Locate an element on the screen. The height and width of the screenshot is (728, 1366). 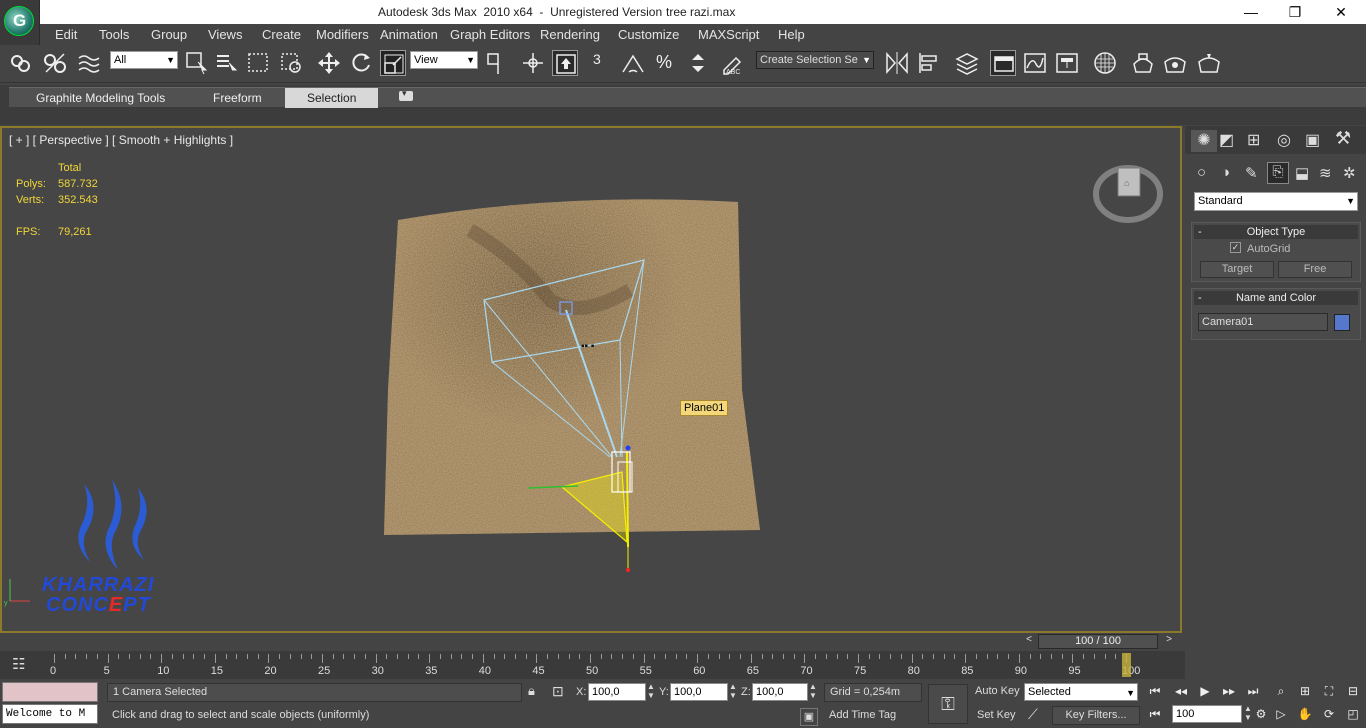
maxscript-mini-listener-pink is located at coordinates (50, 692).